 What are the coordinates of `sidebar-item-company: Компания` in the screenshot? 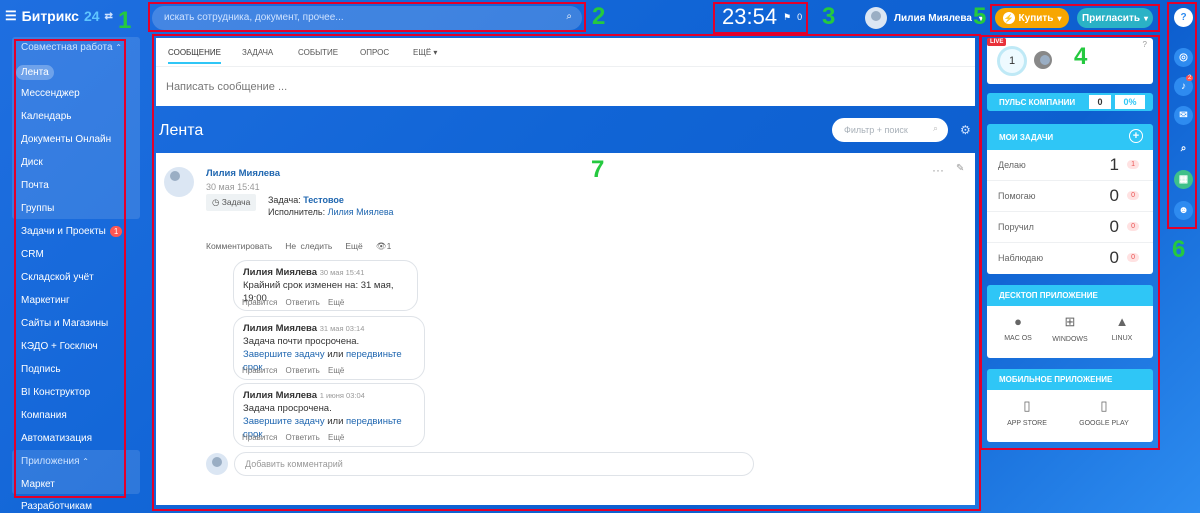 It's located at (44, 415).